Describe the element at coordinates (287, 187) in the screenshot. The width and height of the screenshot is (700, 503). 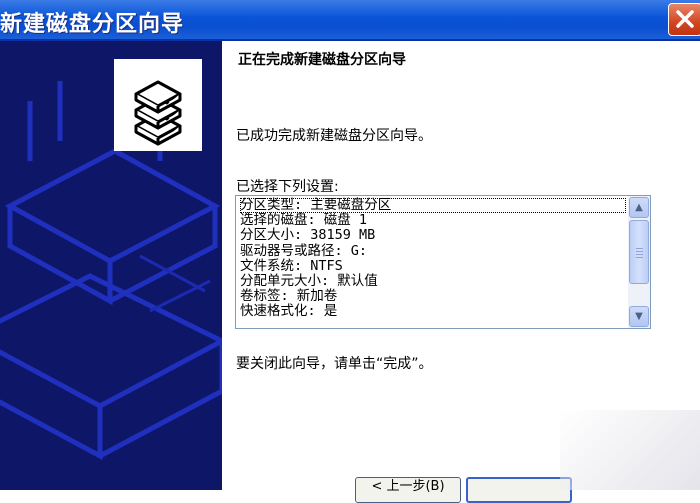
I see `settings-label: 已选择下列设置:` at that location.